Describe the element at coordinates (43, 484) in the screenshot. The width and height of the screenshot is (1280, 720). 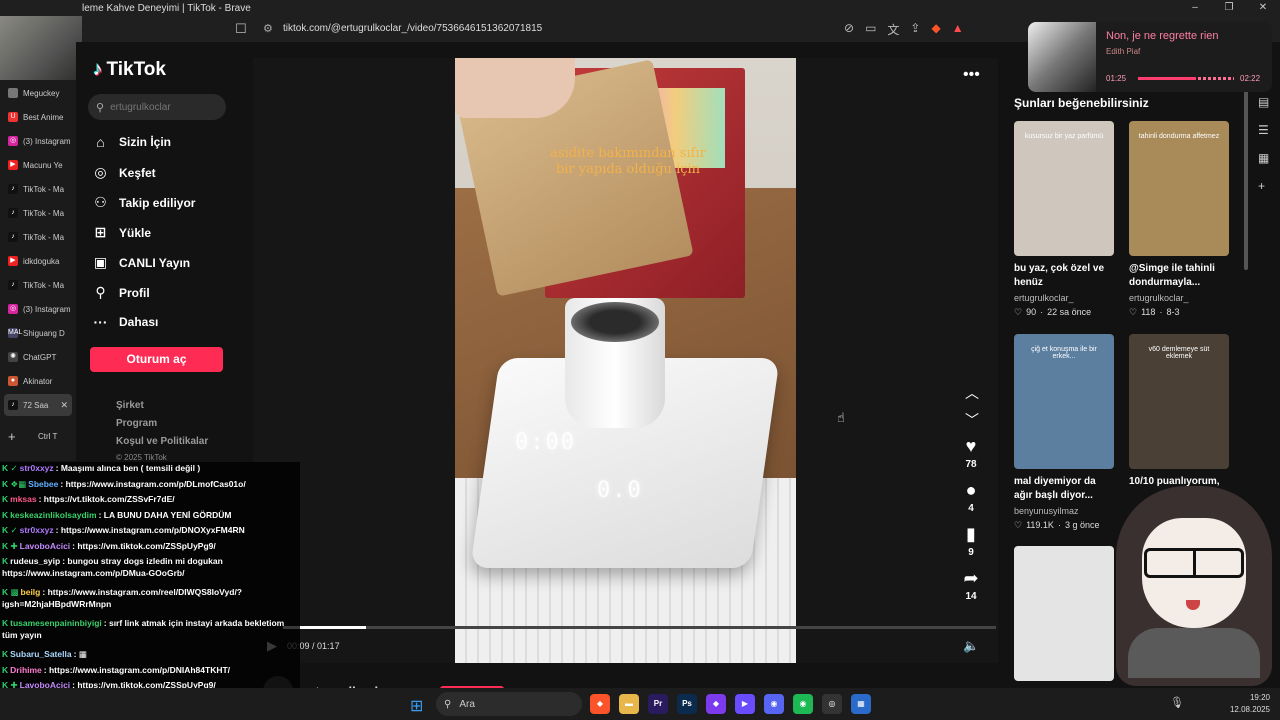
I see `chat-username: Sbebee` at that location.